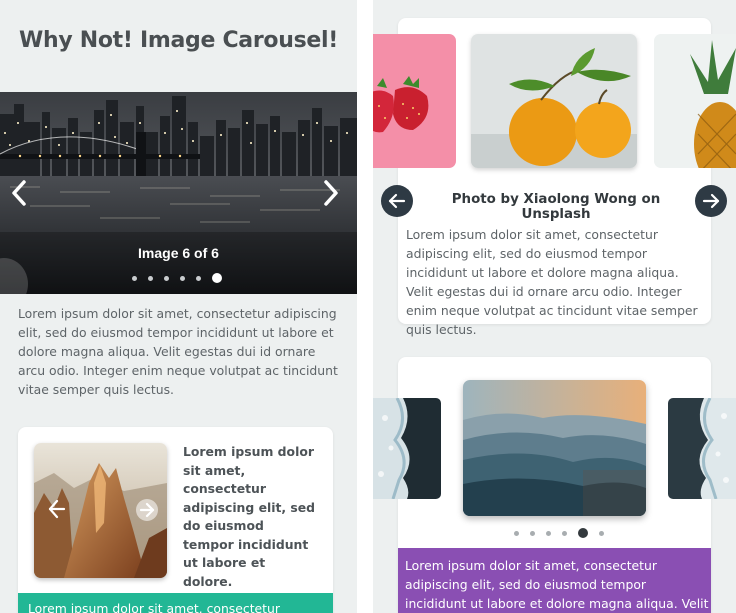 Image resolution: width=736 pixels, height=613 pixels. What do you see at coordinates (556, 207) in the screenshot?
I see `photo-caption: Photo by Xiaolong Wong on Unsplash` at bounding box center [556, 207].